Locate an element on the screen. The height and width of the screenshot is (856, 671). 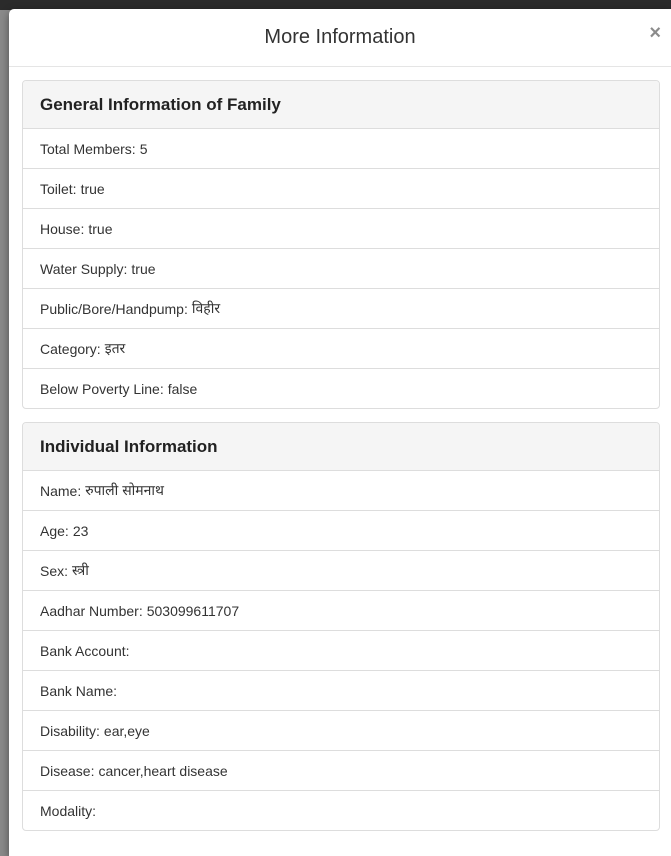
individual-info-heading: Individual Information is located at coordinates (129, 446).